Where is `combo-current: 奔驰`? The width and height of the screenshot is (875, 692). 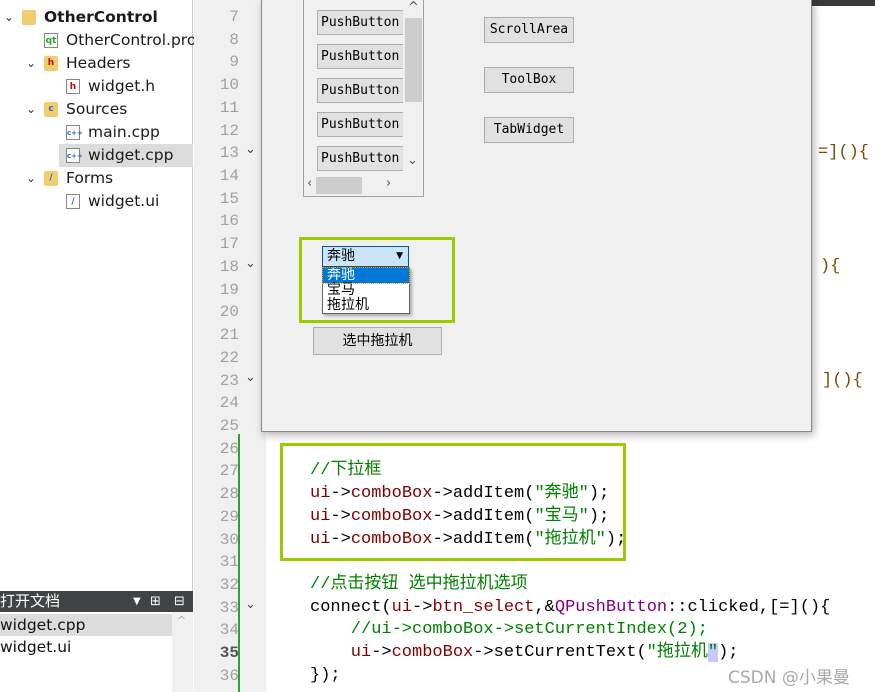 combo-current: 奔驰 is located at coordinates (341, 256).